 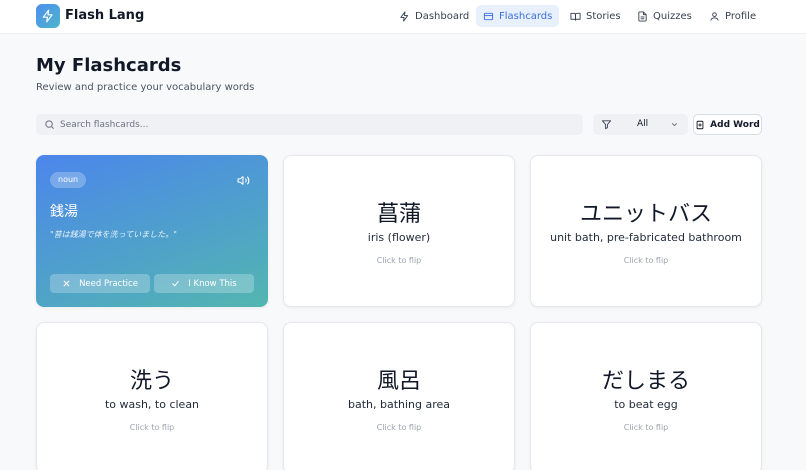 I want to click on part-of-speech-badge: noun, so click(x=68, y=180).